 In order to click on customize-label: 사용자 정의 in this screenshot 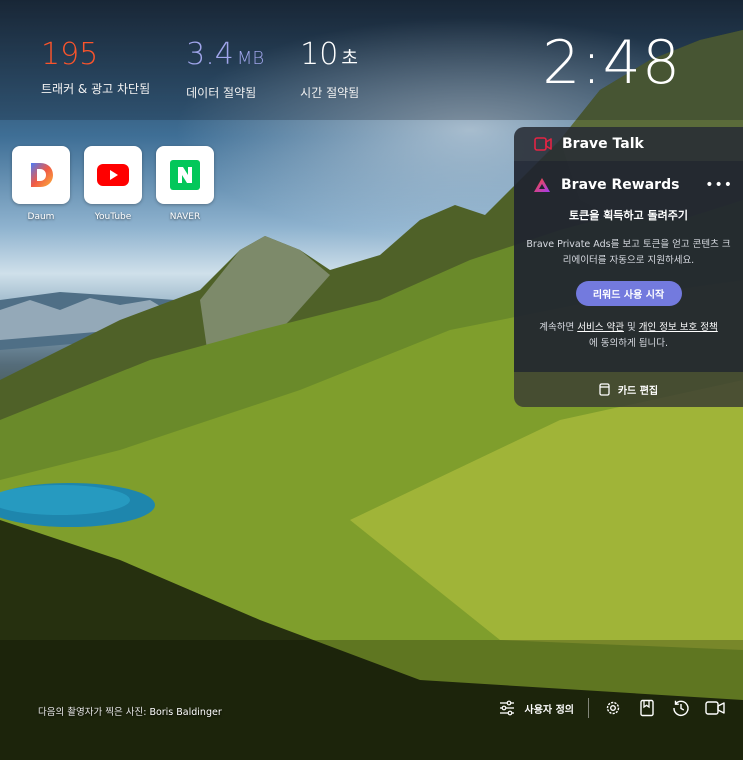, I will do `click(549, 710)`.